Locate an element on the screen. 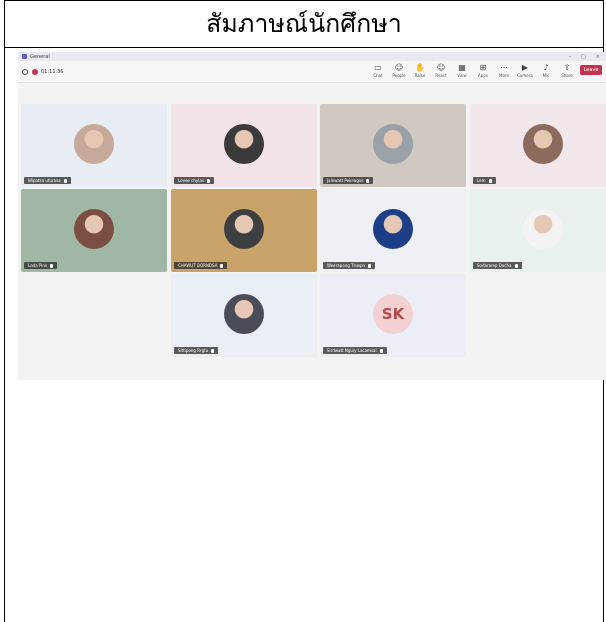 Image resolution: width=606 pixels, height=622 pixels. window-controls: – □ × is located at coordinates (587, 57).